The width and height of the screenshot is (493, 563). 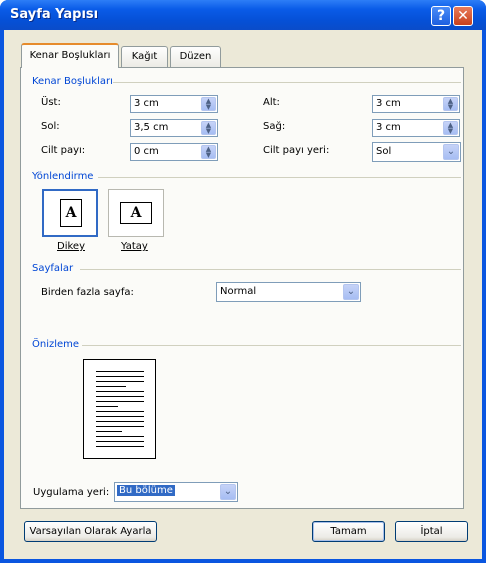 I want to click on close-button: ✕, so click(x=463, y=16).